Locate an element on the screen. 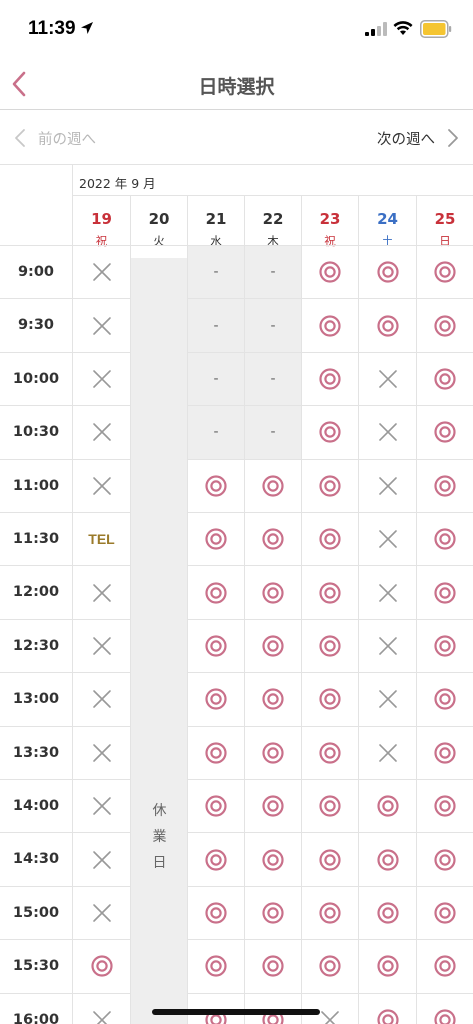 The height and width of the screenshot is (1024, 473). time-label: 13:30 is located at coordinates (36, 752).